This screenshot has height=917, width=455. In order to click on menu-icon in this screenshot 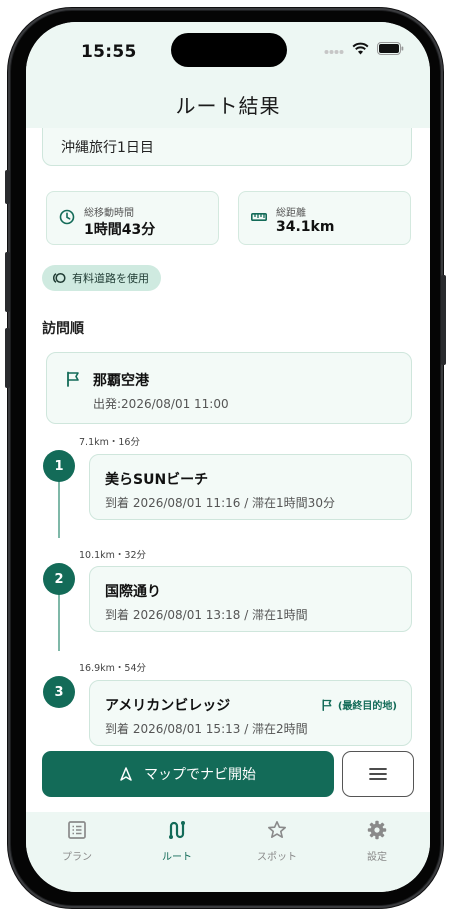, I will do `click(378, 774)`.